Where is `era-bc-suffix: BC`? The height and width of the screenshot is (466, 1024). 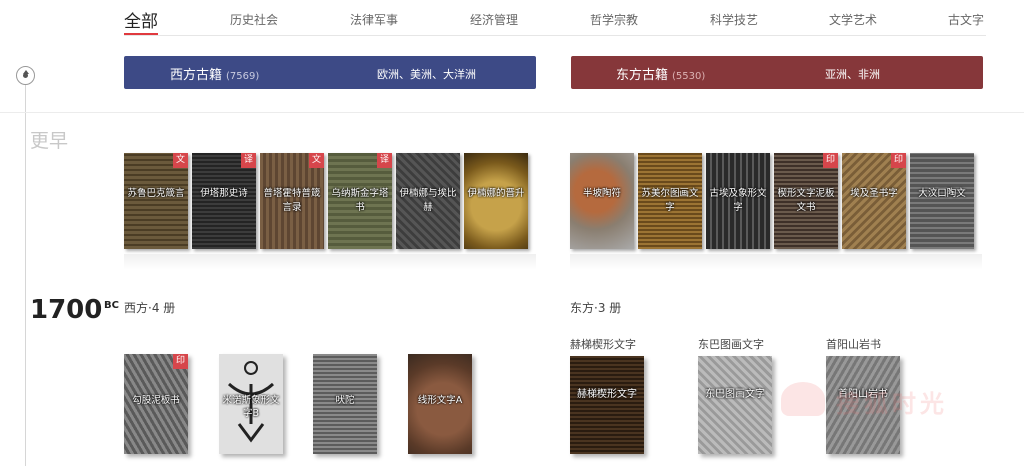
era-bc-suffix: BC is located at coordinates (111, 305).